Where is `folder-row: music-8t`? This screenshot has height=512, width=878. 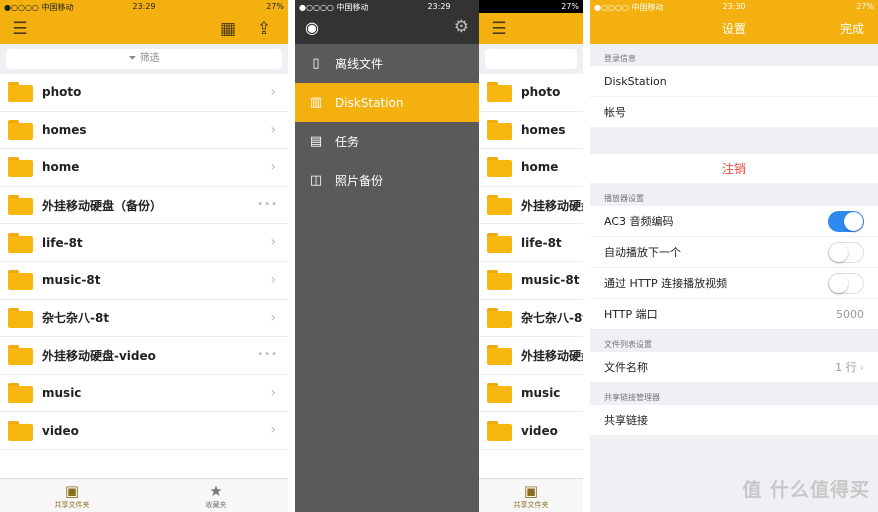
folder-row: music-8t is located at coordinates (531, 280).